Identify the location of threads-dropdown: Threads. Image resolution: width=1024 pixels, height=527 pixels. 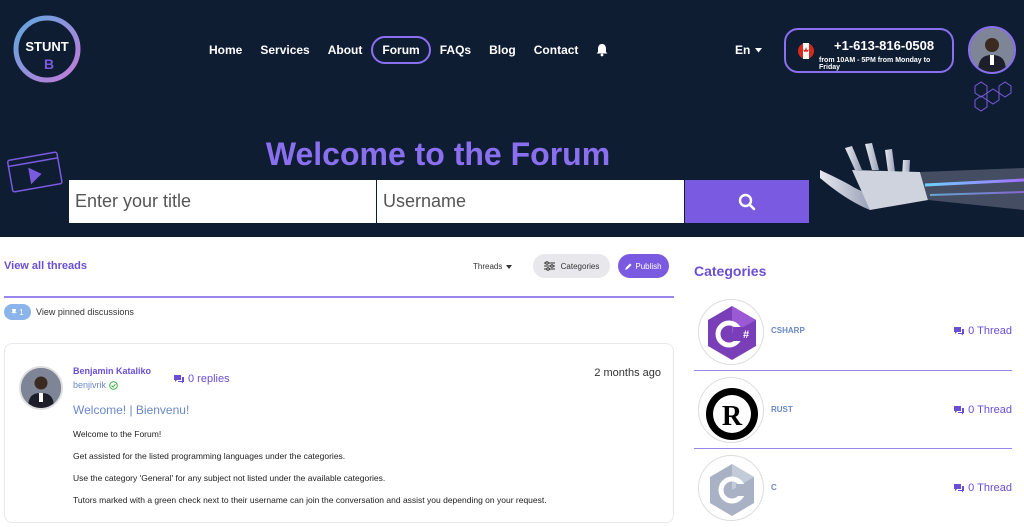
(493, 266).